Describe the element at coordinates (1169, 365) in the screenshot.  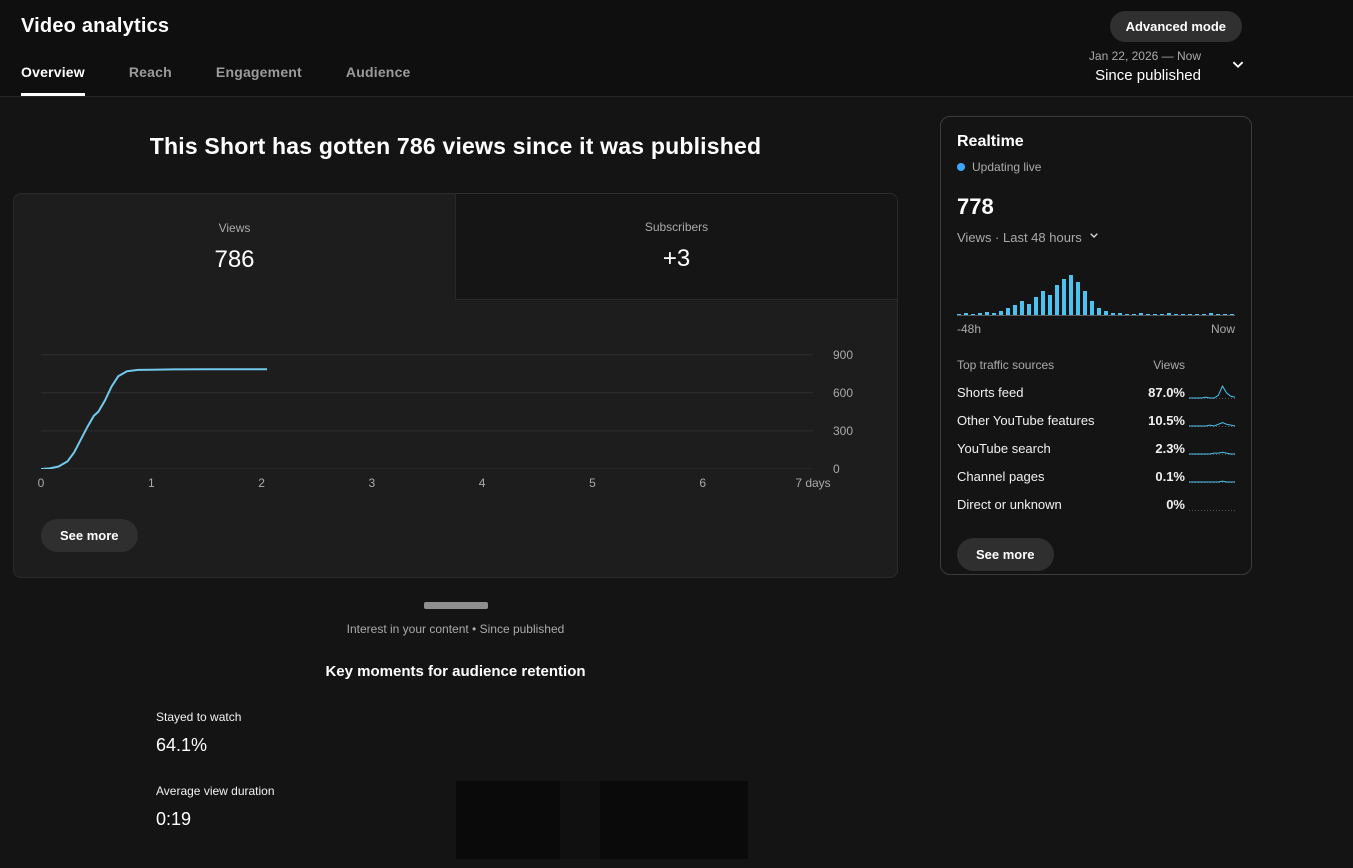
I see `traffic-header-views: Views` at that location.